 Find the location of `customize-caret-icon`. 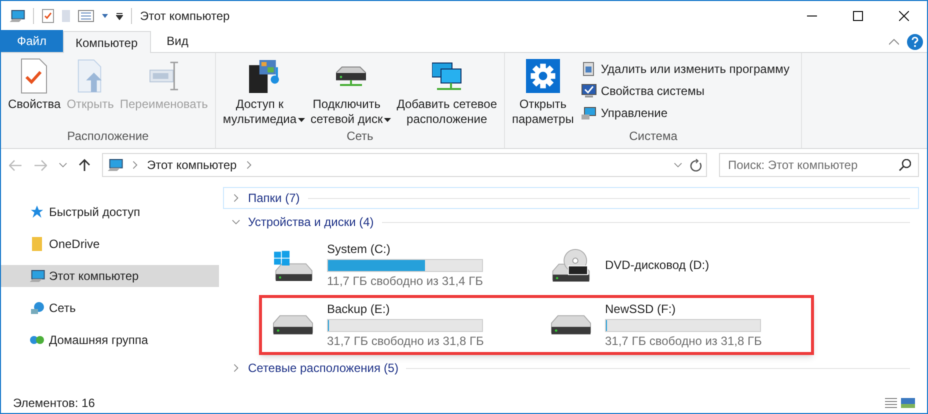

customize-caret-icon is located at coordinates (119, 16).